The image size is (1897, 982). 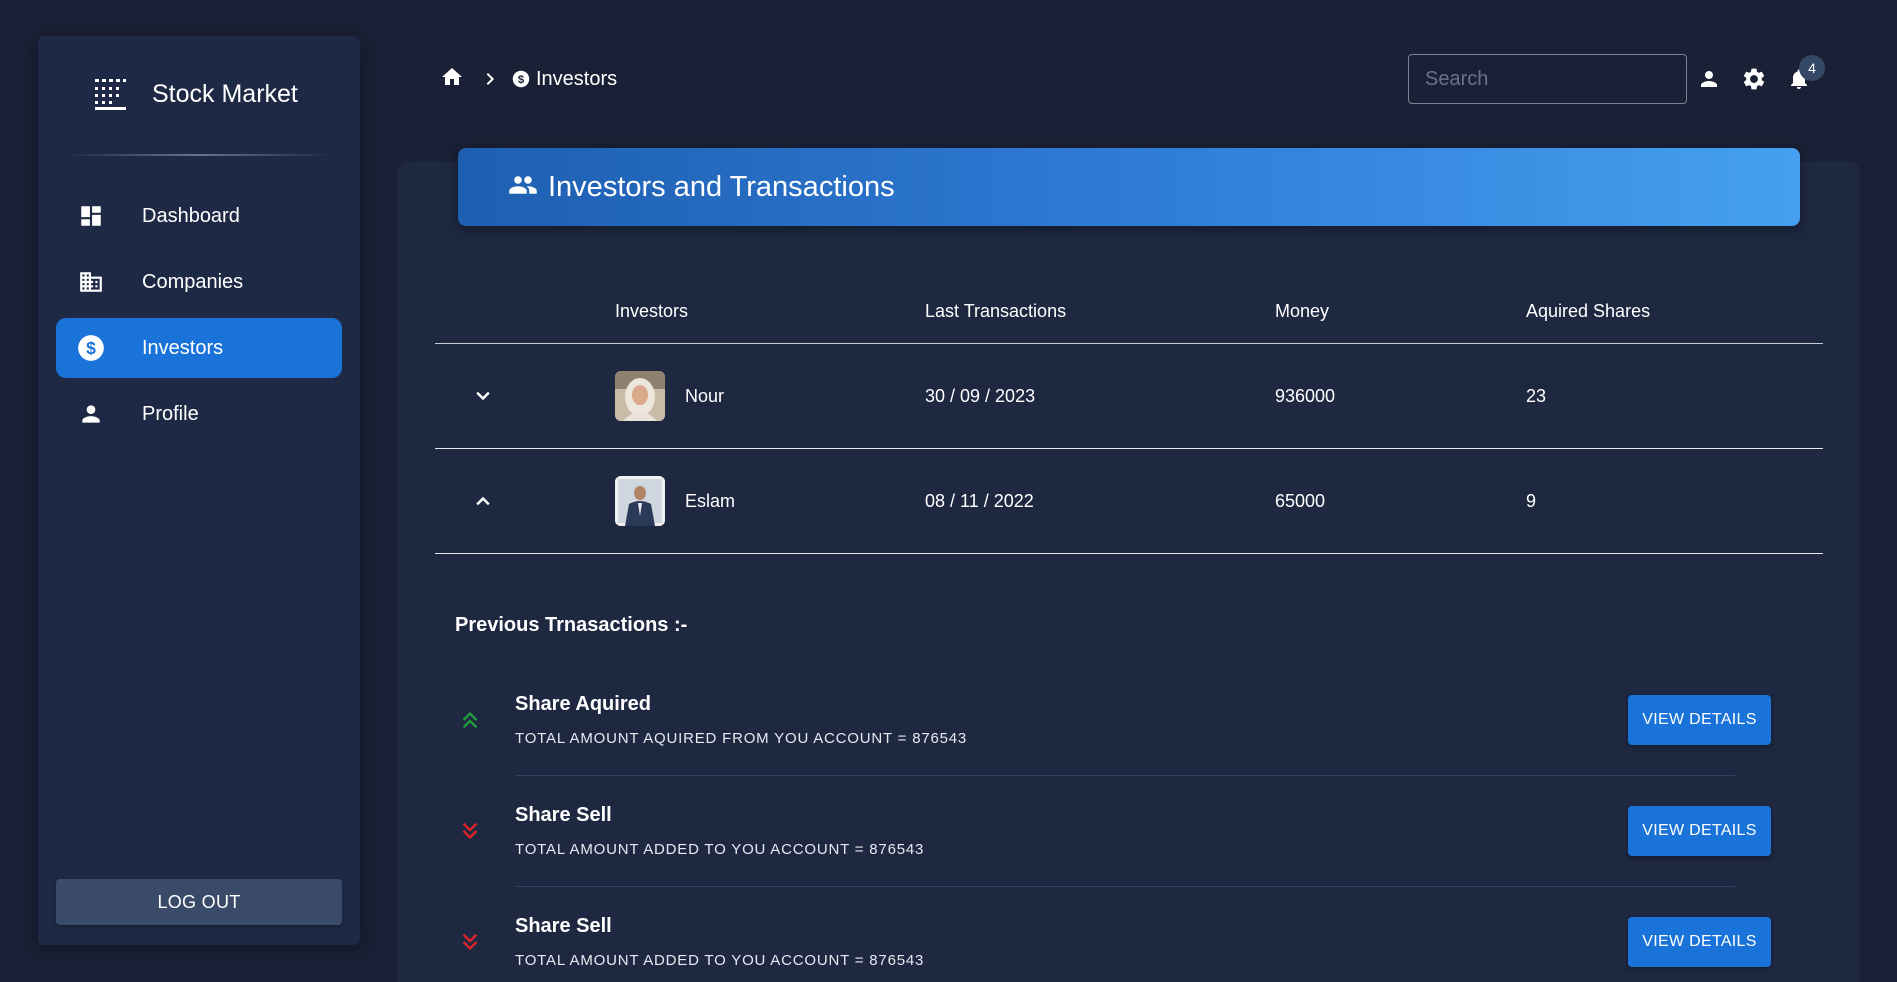 I want to click on breadcrumb-label: Investors, so click(x=577, y=78).